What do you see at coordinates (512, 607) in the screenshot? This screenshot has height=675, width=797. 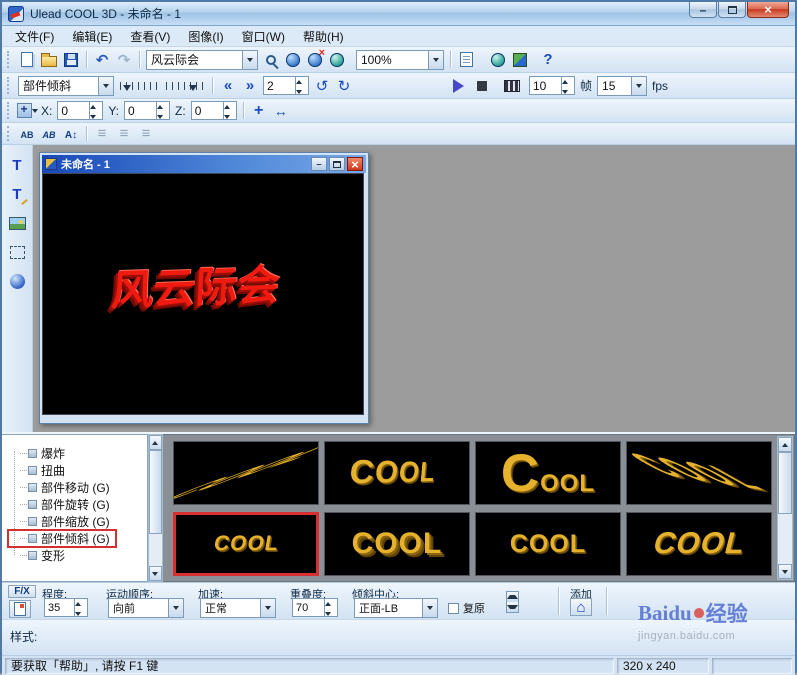 I see `down-arrow` at bounding box center [512, 607].